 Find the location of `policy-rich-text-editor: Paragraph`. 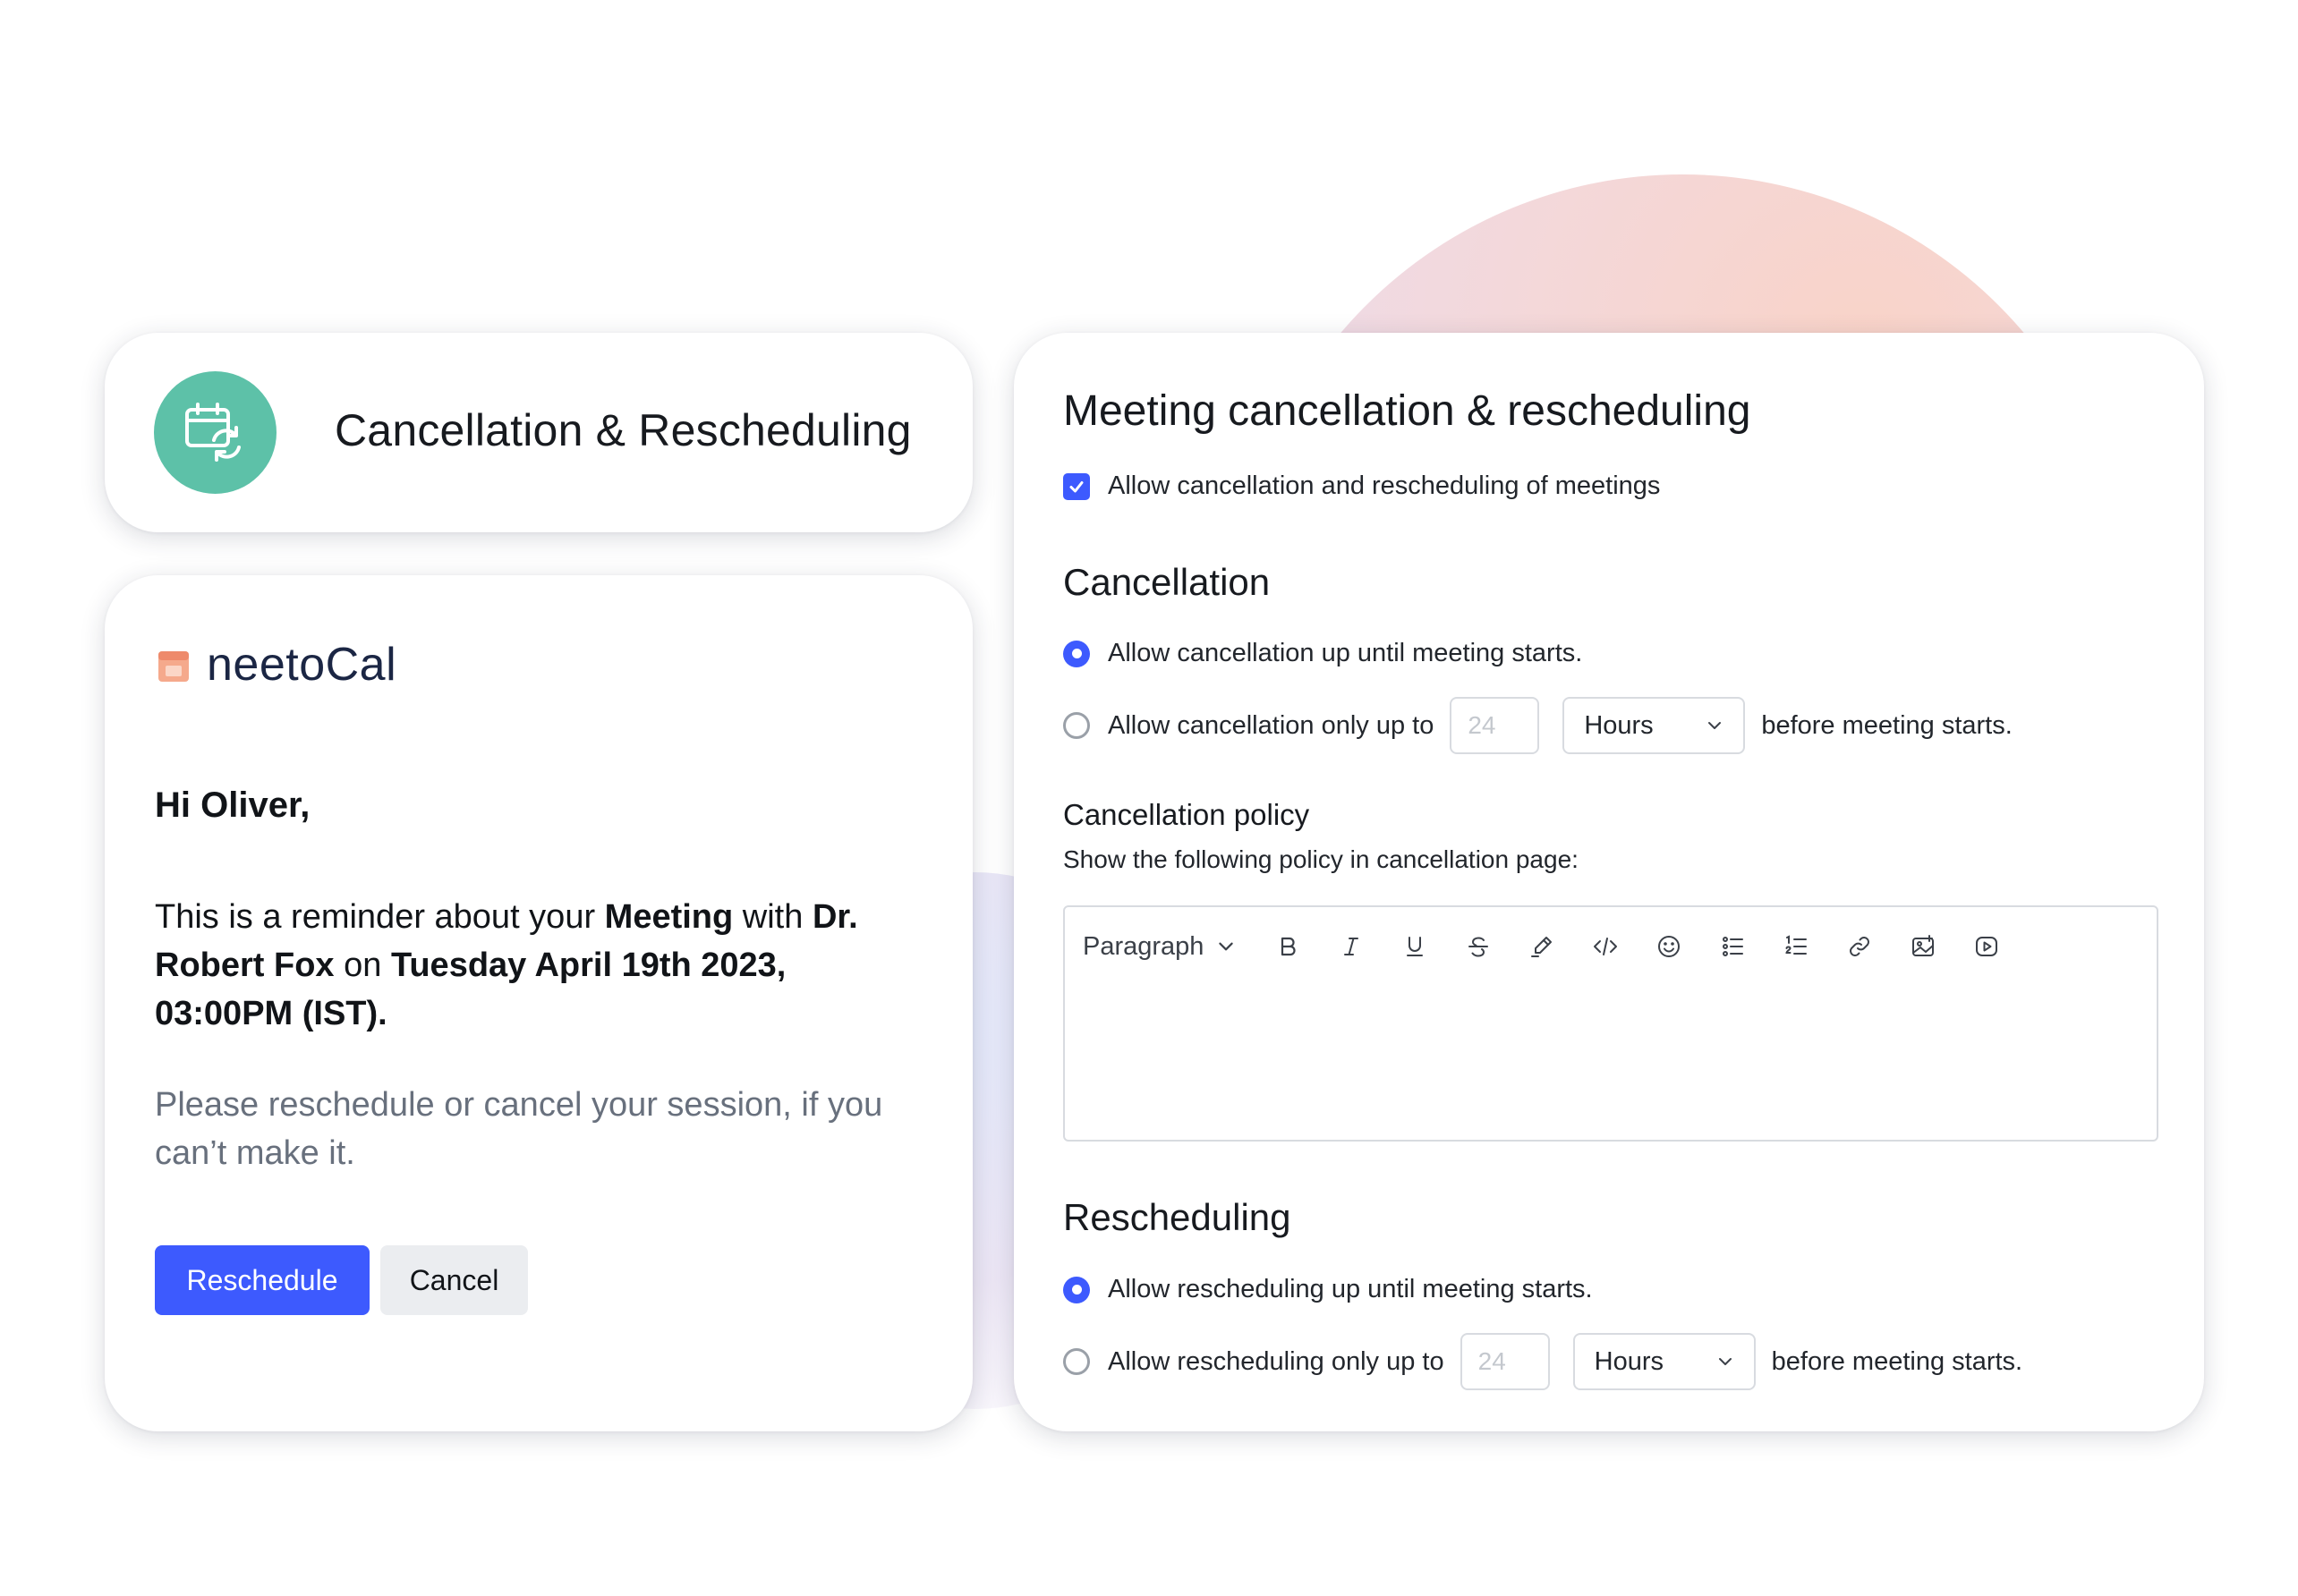

policy-rich-text-editor: Paragraph is located at coordinates (1610, 1023).